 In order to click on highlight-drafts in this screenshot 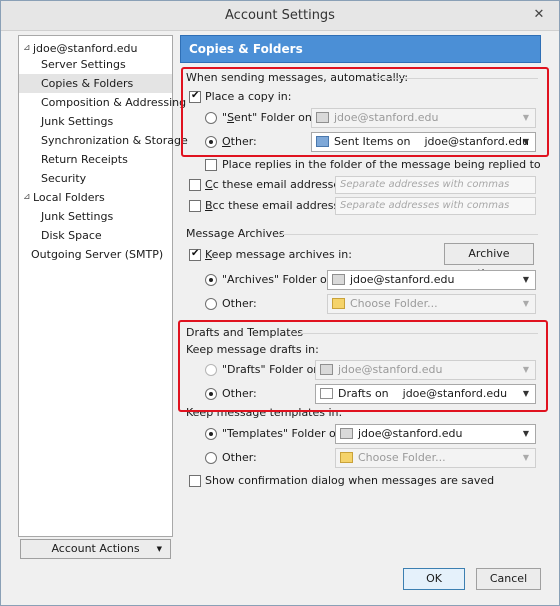, I will do `click(363, 366)`.